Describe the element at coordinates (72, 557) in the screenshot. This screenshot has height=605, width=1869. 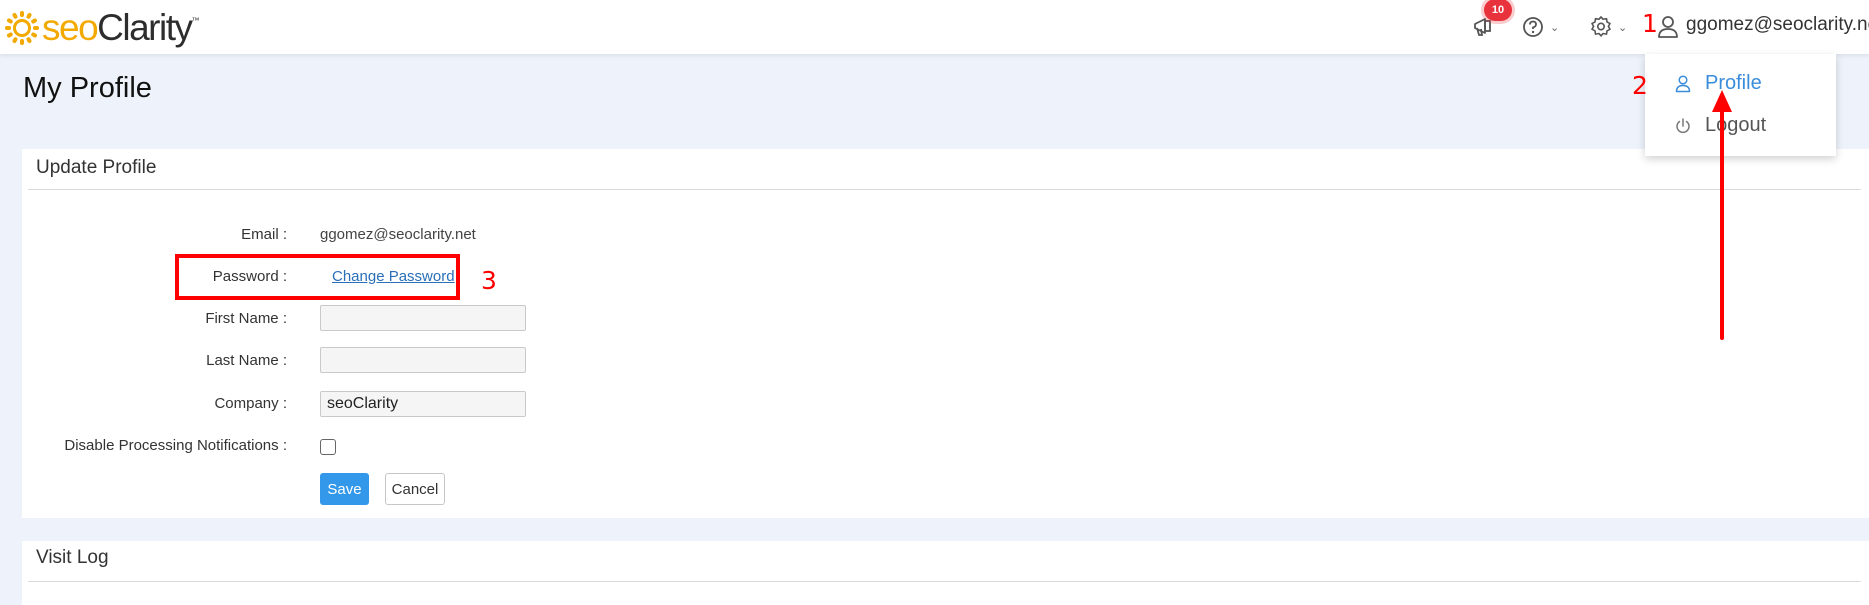
I see `panel-title-visit-log: Visit Log` at that location.